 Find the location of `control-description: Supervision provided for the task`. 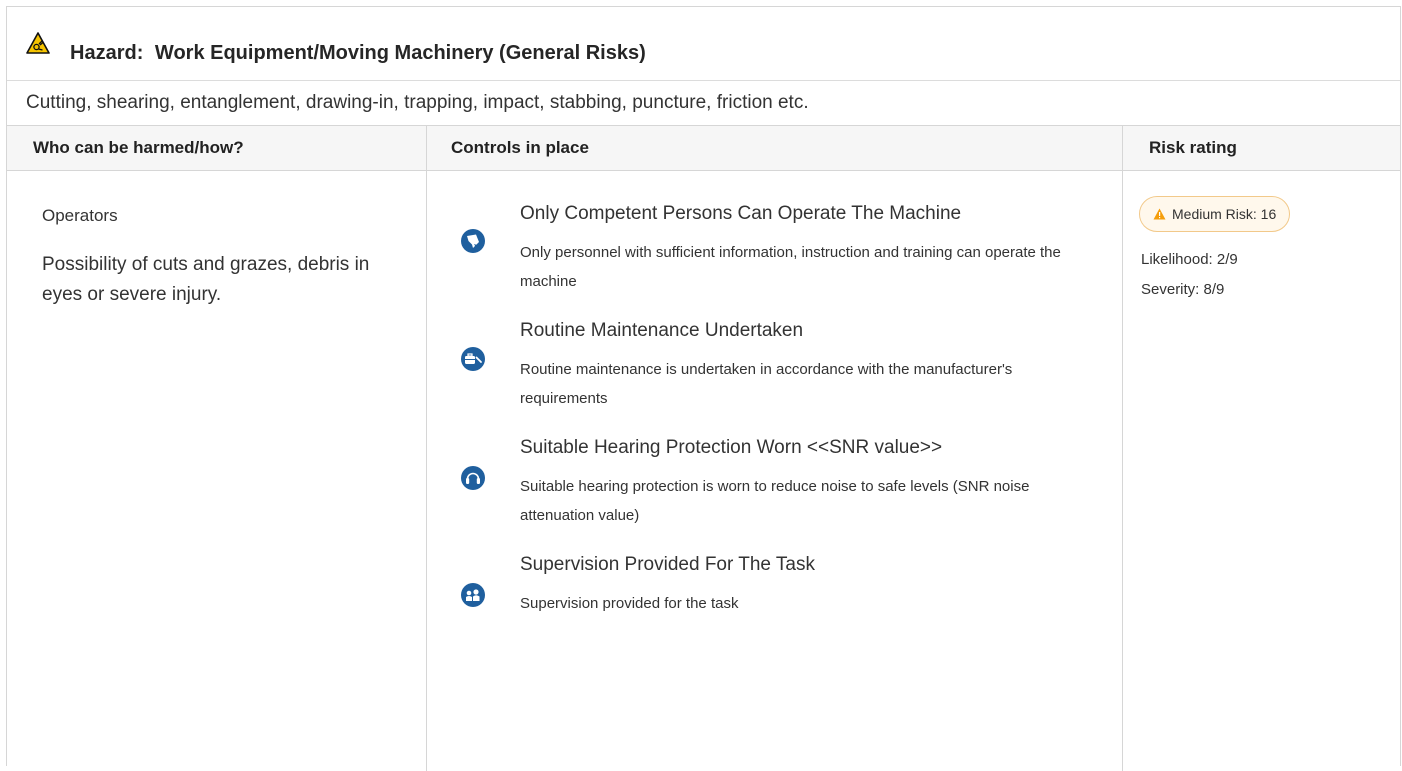

control-description: Supervision provided for the task is located at coordinates (629, 603).